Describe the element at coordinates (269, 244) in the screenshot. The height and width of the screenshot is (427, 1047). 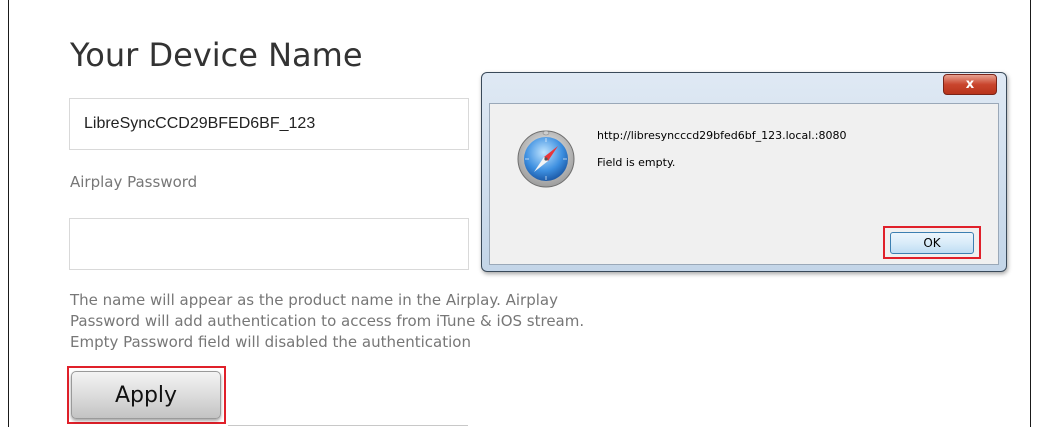
I see `airplay-password-input` at that location.